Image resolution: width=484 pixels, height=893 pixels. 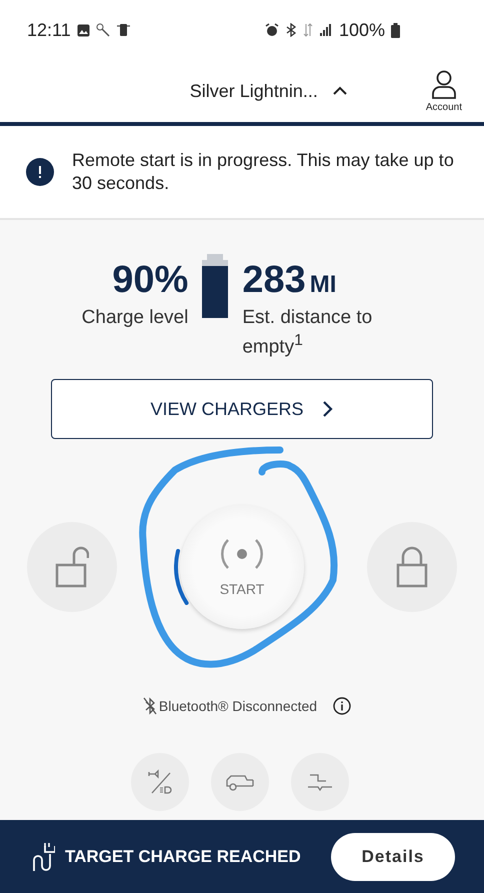 What do you see at coordinates (325, 30) in the screenshot?
I see `signal-icon` at bounding box center [325, 30].